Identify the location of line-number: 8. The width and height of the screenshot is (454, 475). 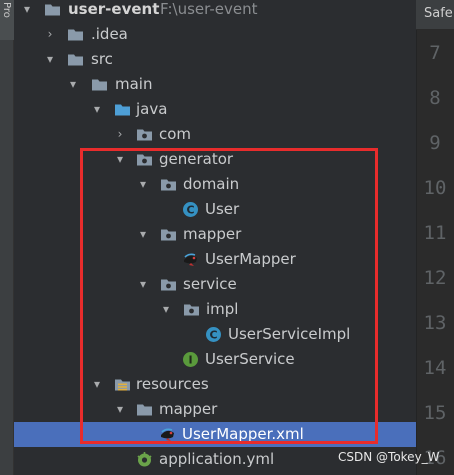
(435, 98).